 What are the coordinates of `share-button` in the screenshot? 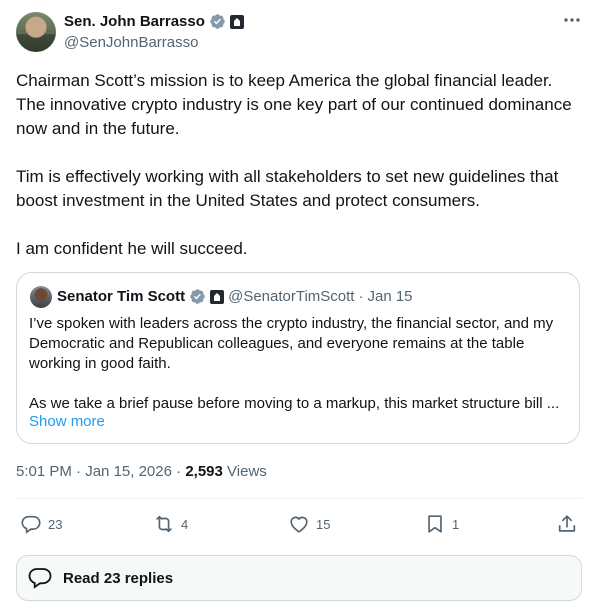 It's located at (567, 524).